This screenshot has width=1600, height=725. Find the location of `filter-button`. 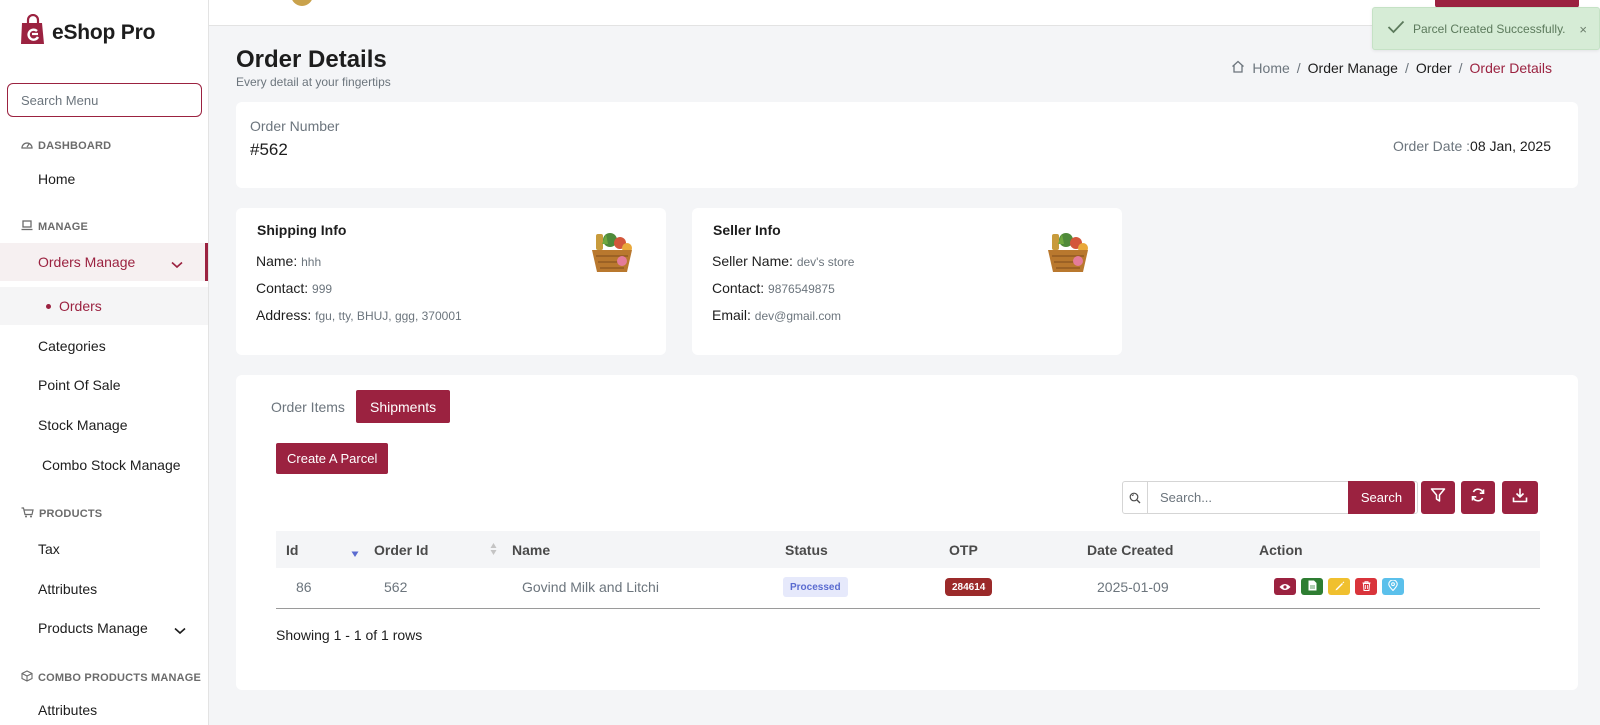

filter-button is located at coordinates (1438, 497).